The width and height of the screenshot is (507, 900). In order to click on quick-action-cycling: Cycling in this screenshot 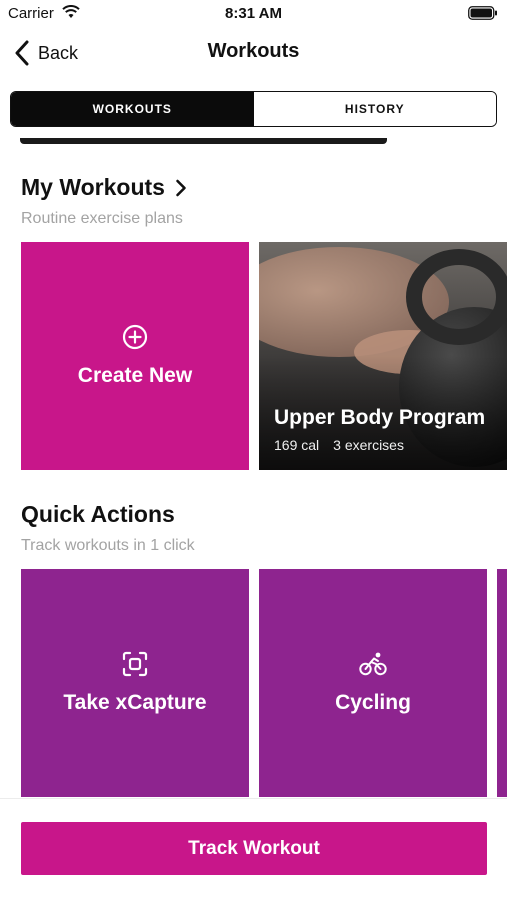, I will do `click(373, 683)`.